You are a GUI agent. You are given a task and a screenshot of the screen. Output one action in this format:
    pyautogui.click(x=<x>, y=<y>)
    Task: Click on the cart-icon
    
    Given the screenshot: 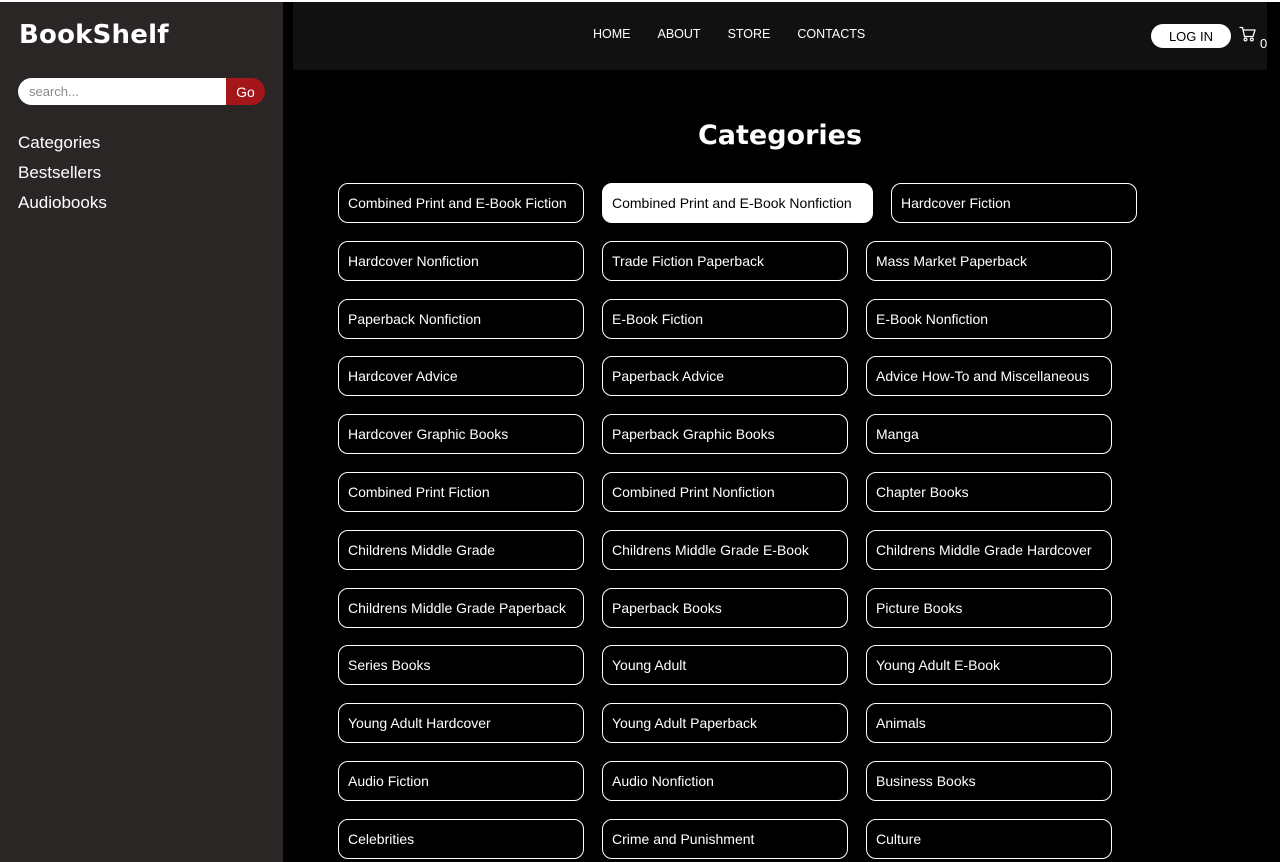 What is the action you would take?
    pyautogui.click(x=1247, y=34)
    